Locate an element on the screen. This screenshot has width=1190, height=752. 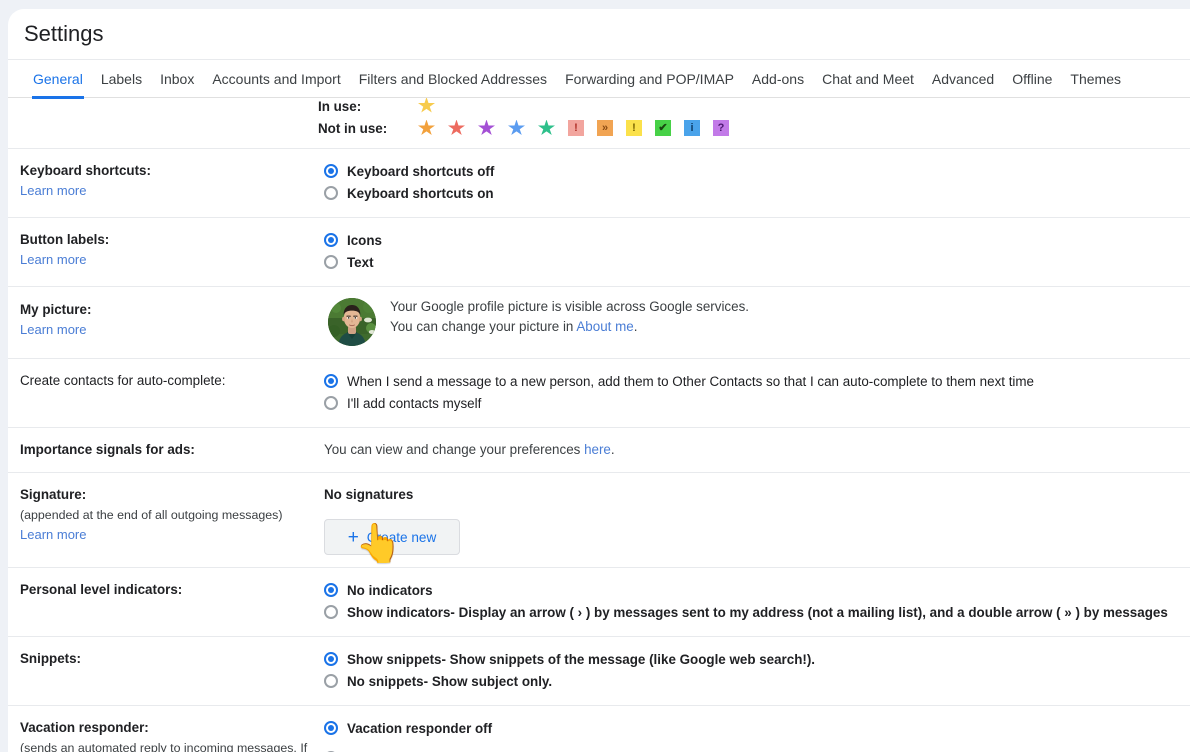
tab-chat-and-meet: Chat and Meet is located at coordinates (868, 79).